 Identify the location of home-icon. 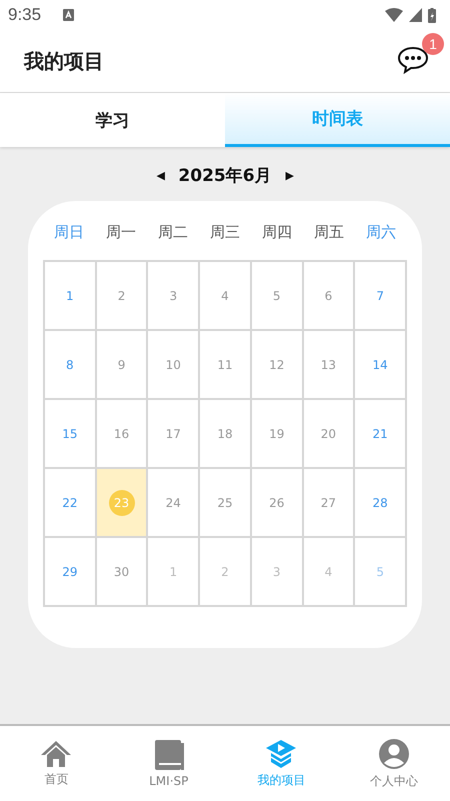
(56, 754).